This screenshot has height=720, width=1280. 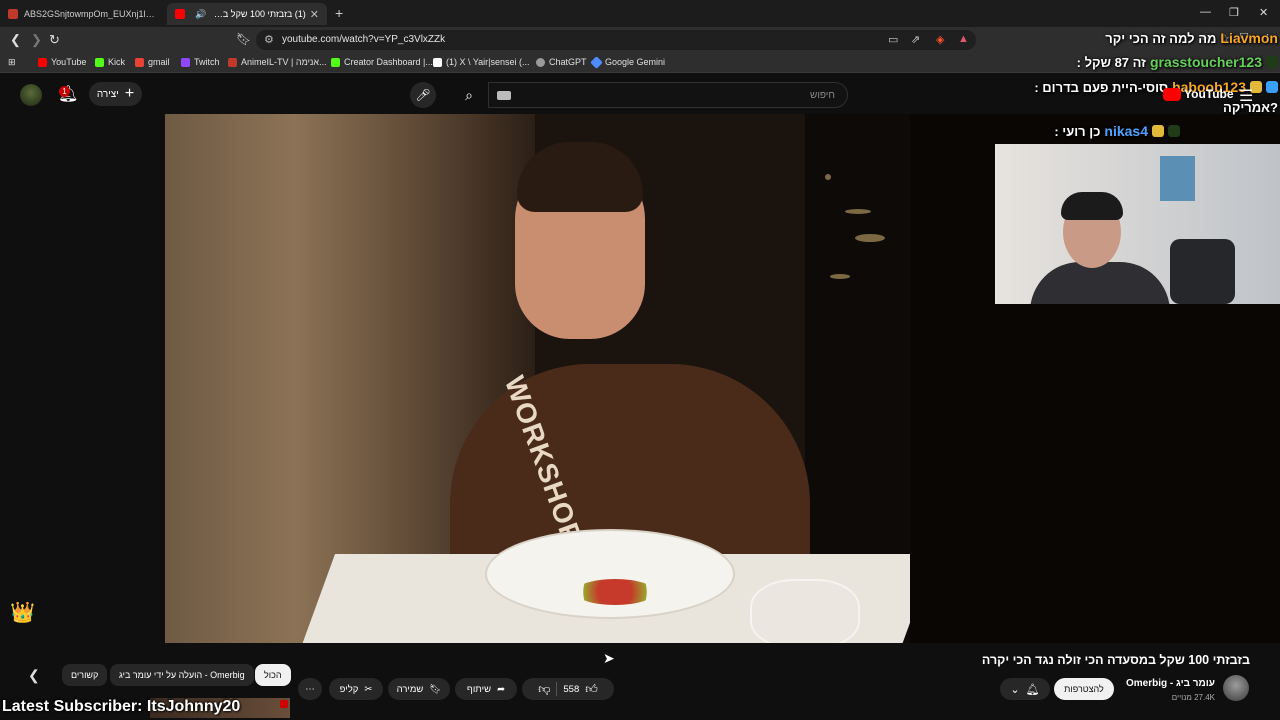 I want to click on bookmark-gmail: gmail, so click(x=152, y=62).